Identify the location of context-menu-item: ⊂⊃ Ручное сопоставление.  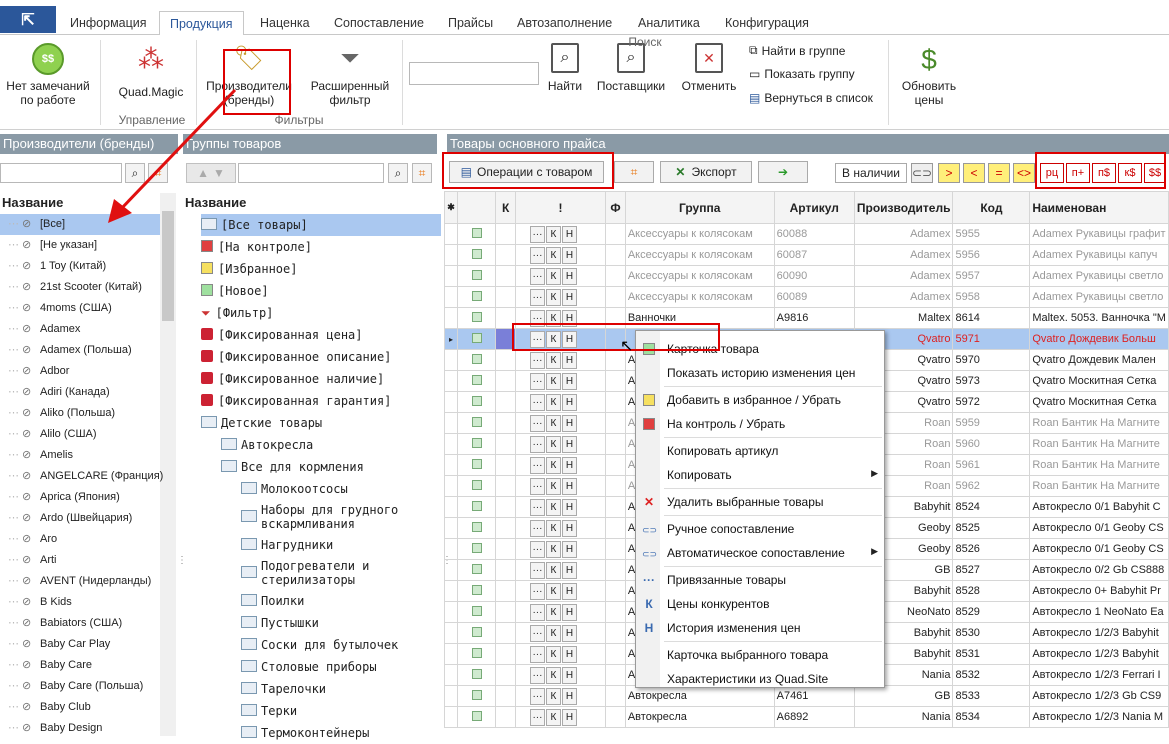
(760, 529).